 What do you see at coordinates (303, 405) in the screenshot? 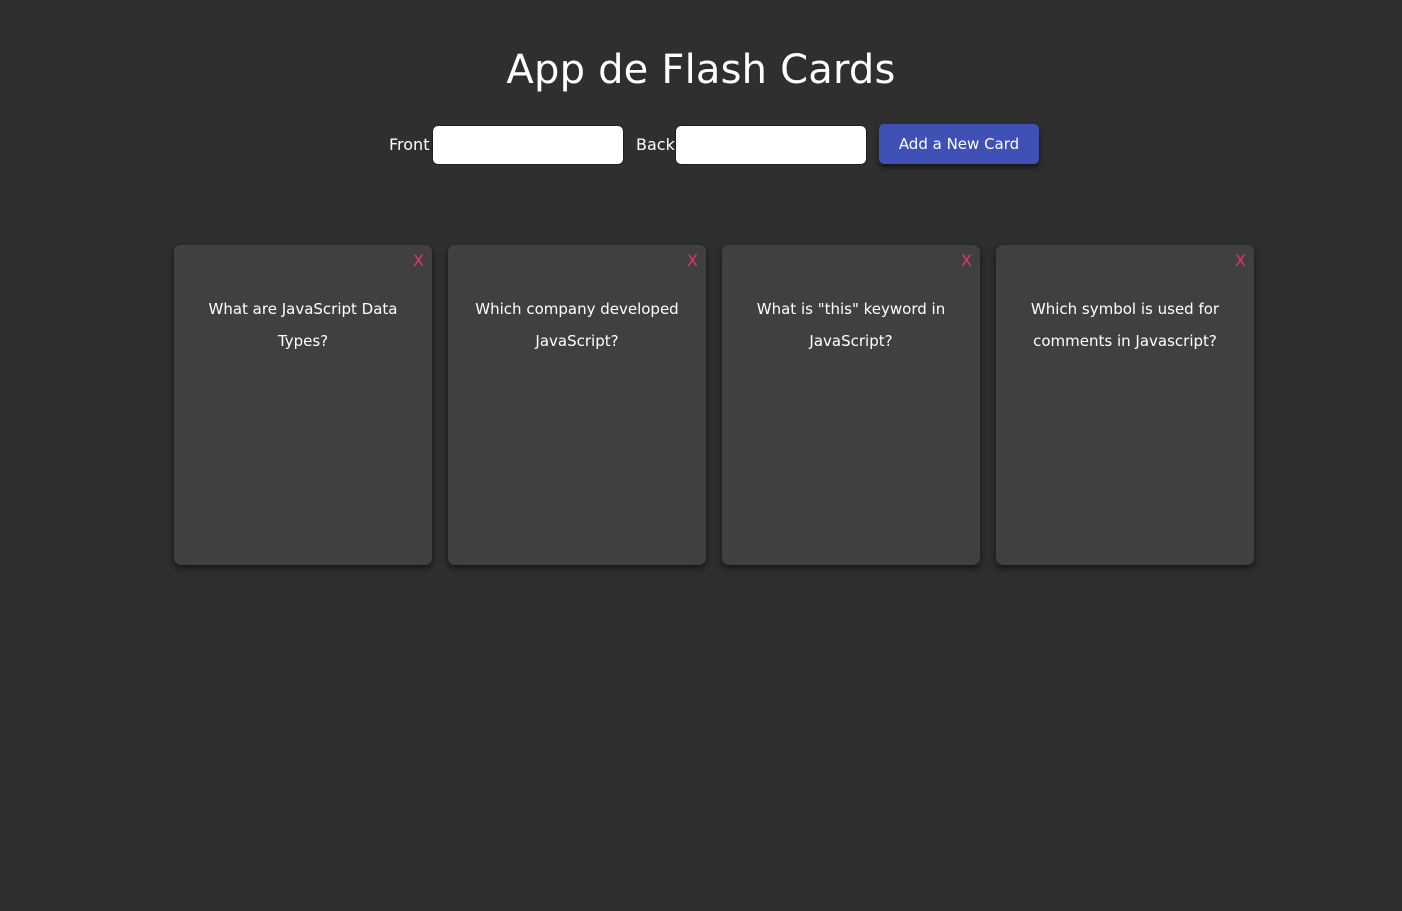
I see `flash-card: X What are JavaScript Data Types?` at bounding box center [303, 405].